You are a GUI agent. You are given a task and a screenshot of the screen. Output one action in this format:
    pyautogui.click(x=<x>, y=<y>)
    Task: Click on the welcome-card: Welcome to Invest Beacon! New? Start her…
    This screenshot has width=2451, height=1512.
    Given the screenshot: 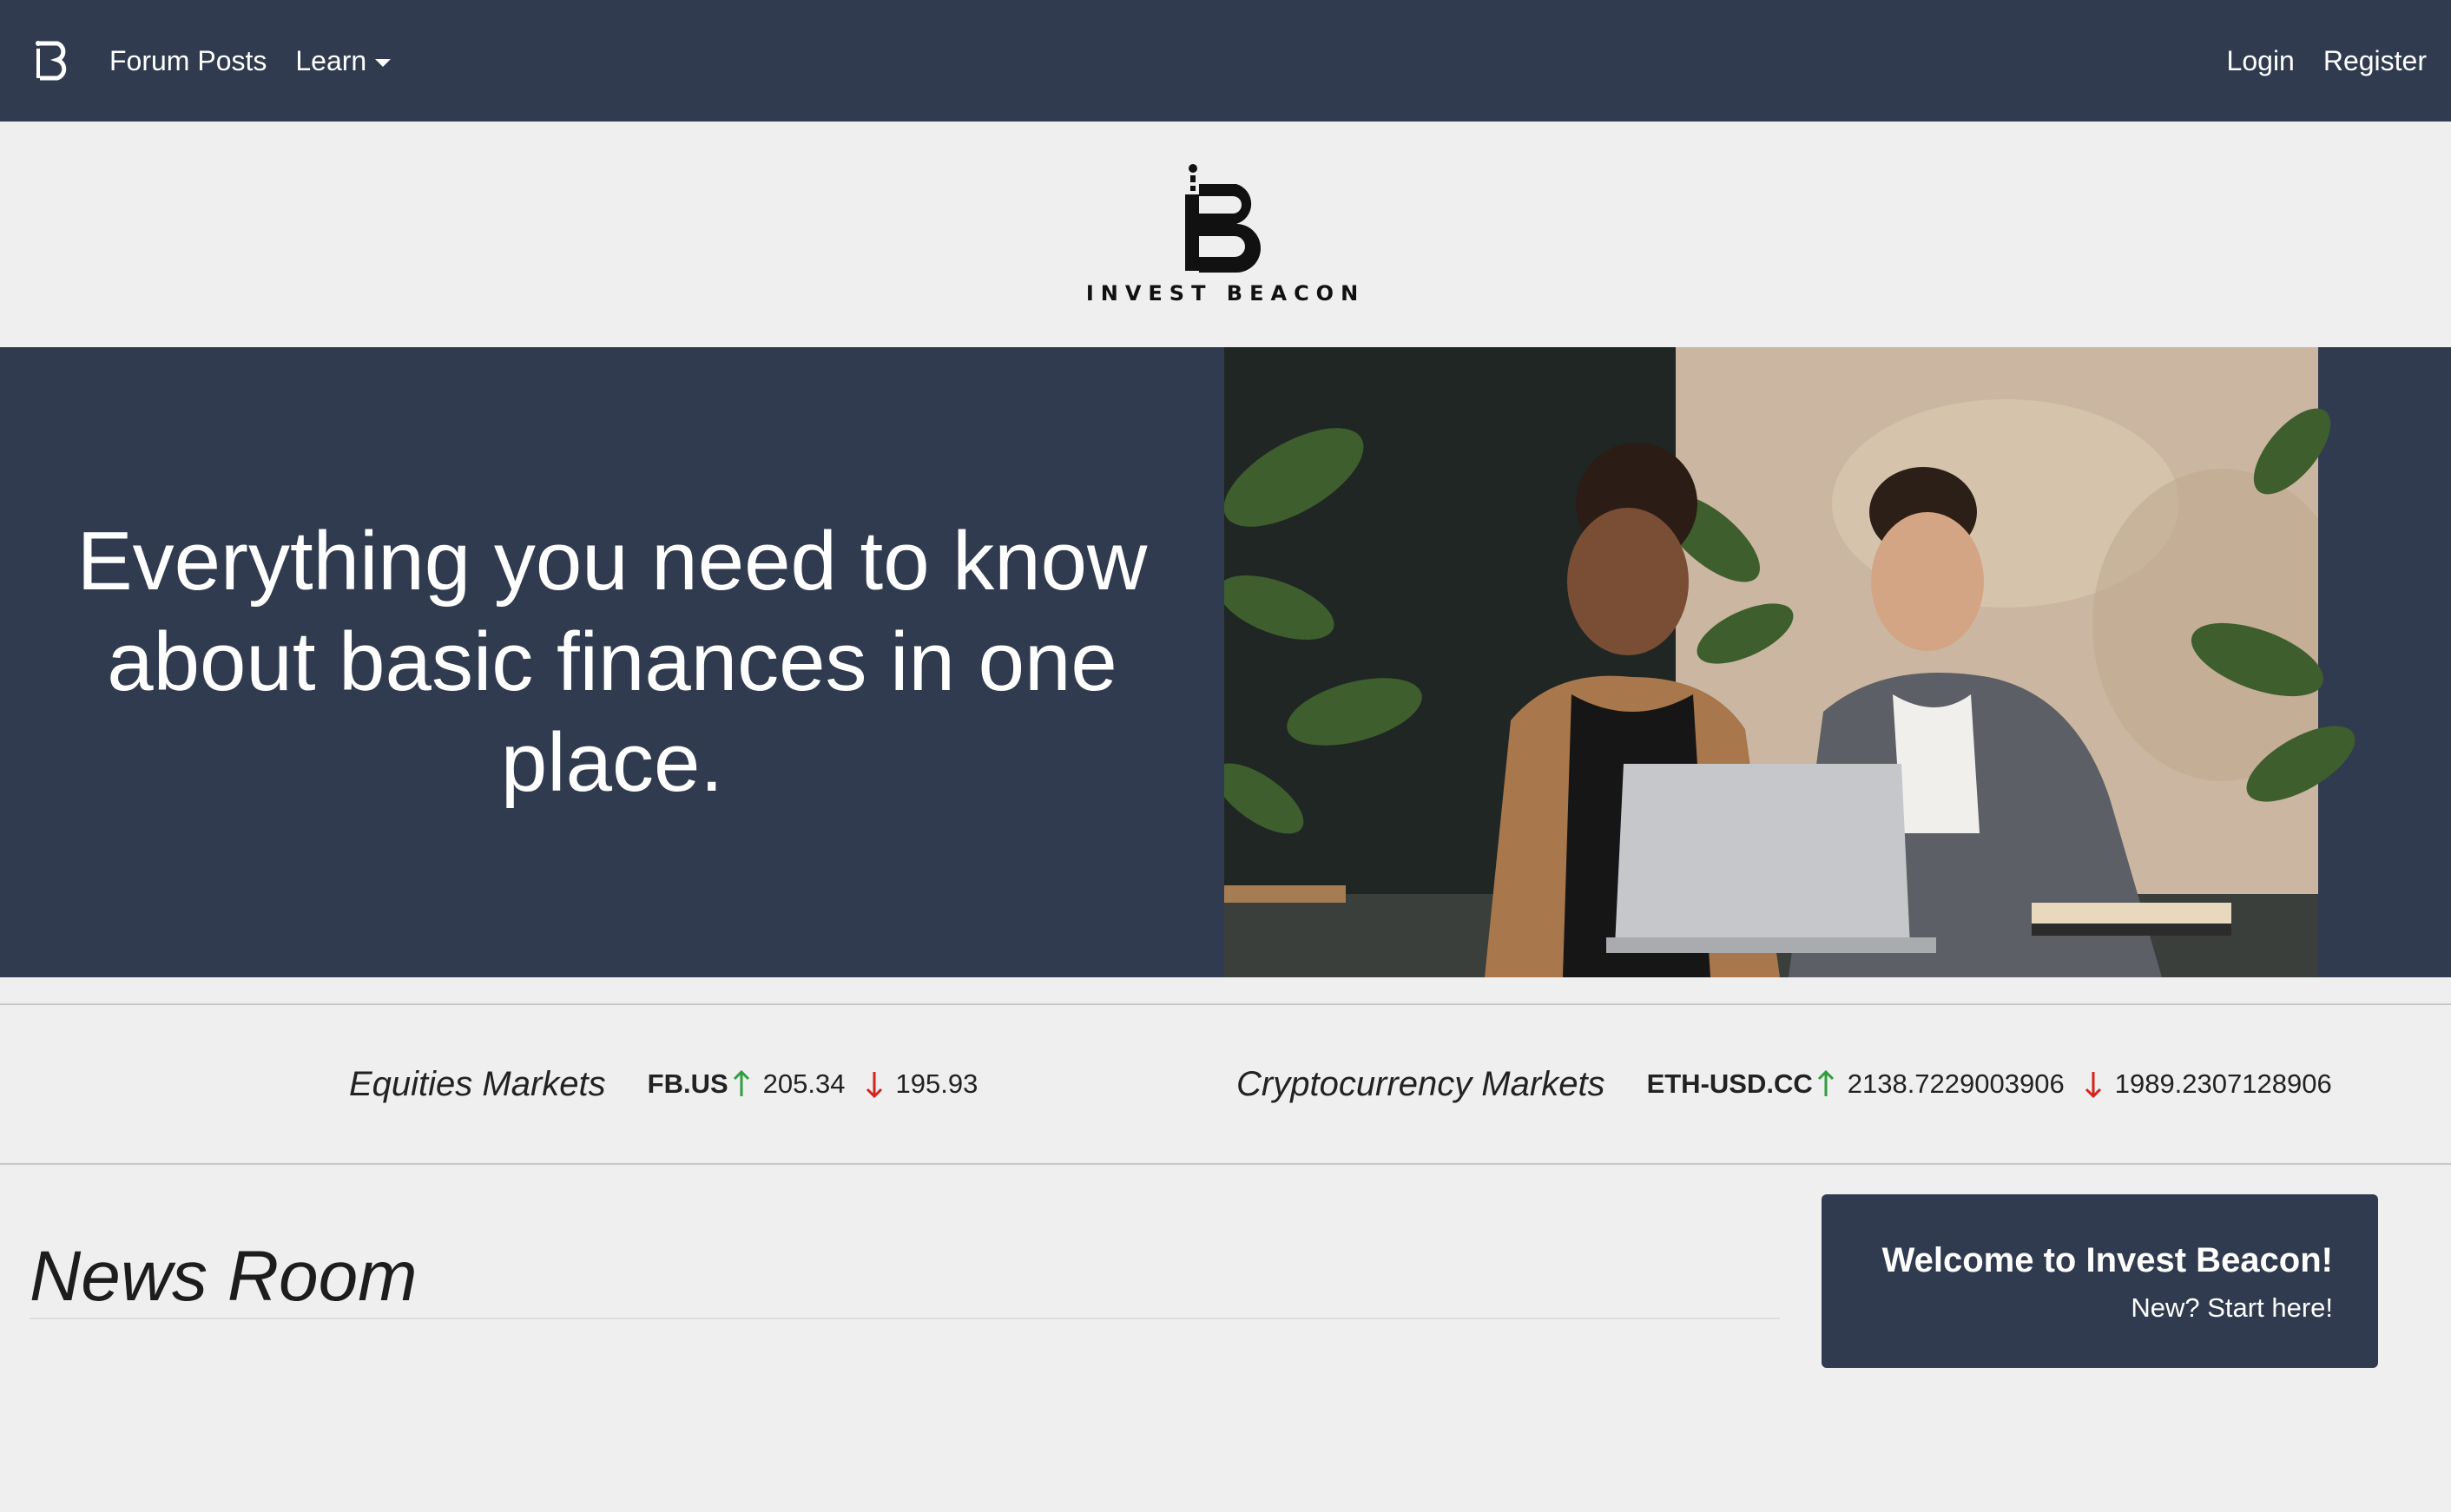 What is the action you would take?
    pyautogui.click(x=2100, y=1281)
    